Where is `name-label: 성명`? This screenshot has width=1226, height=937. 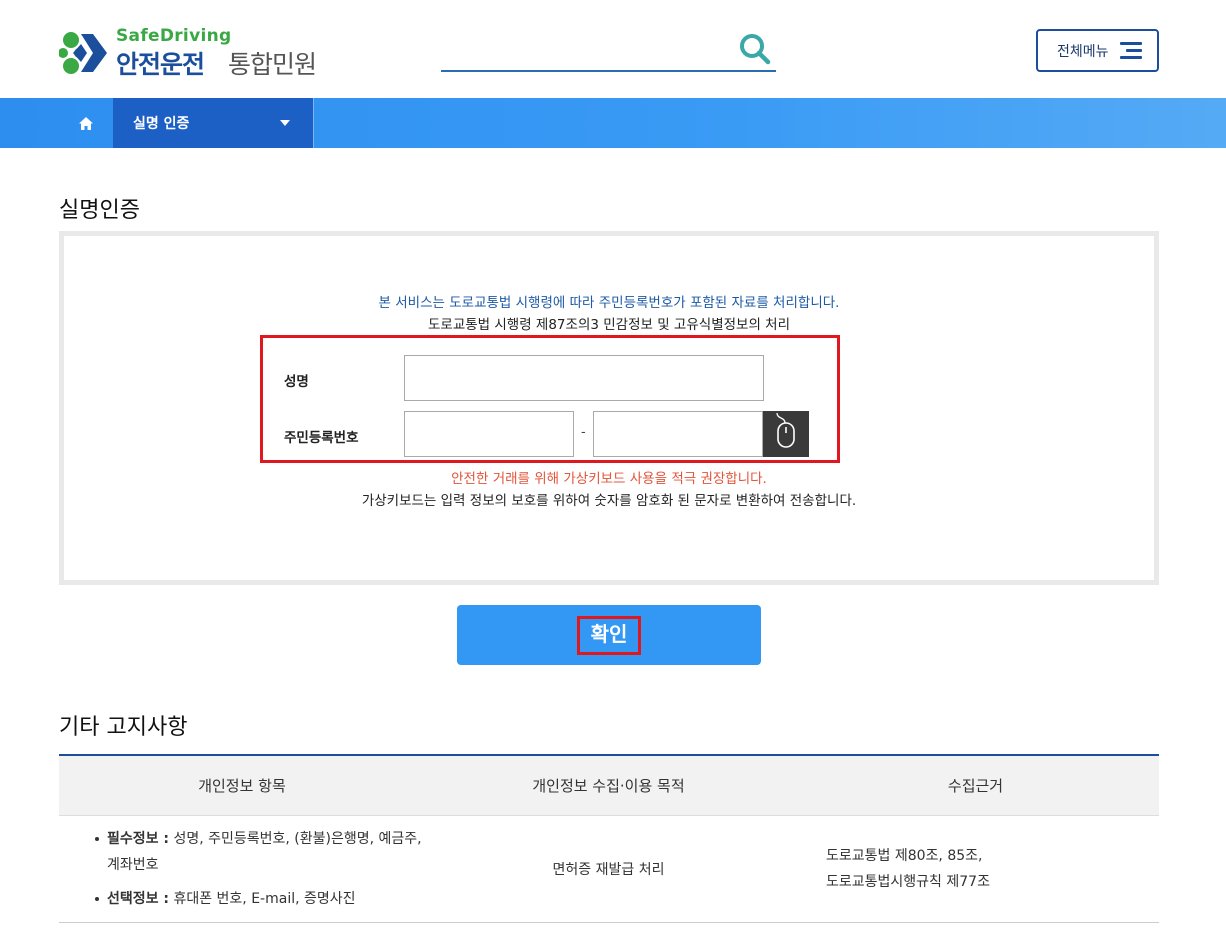
name-label: 성명 is located at coordinates (296, 382).